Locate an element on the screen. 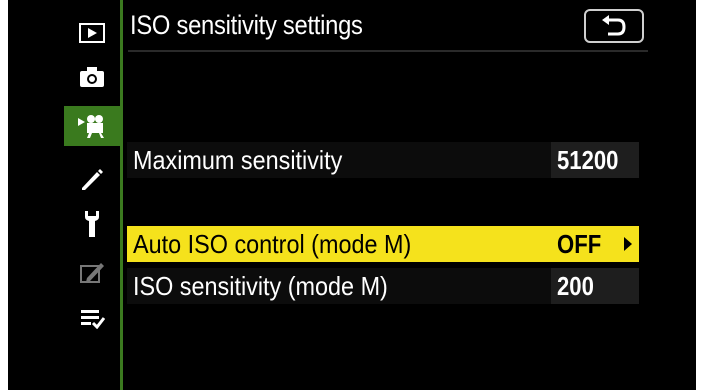 The image size is (704, 390). back-button is located at coordinates (614, 26).